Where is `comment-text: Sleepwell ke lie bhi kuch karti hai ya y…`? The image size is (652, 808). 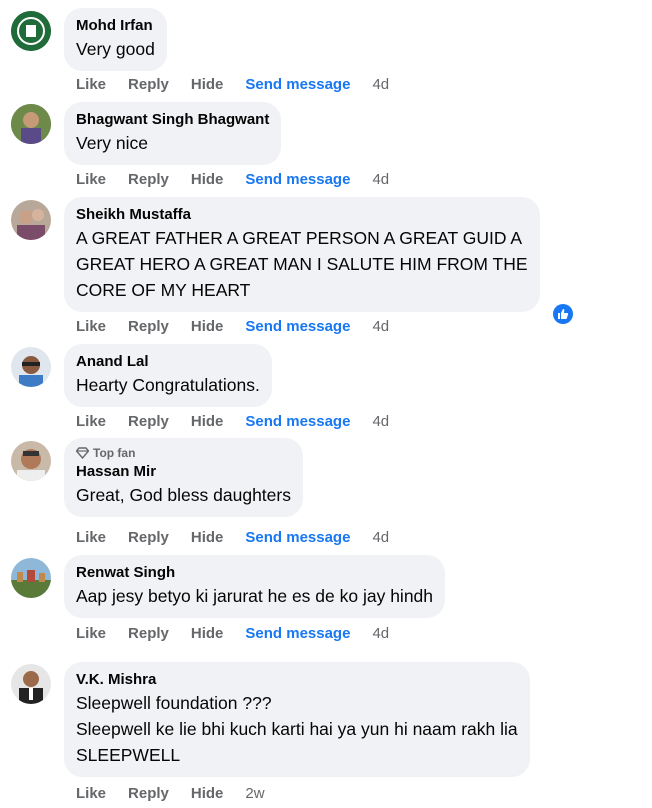 comment-text: Sleepwell ke lie bhi kuch karti hai ya y… is located at coordinates (297, 729).